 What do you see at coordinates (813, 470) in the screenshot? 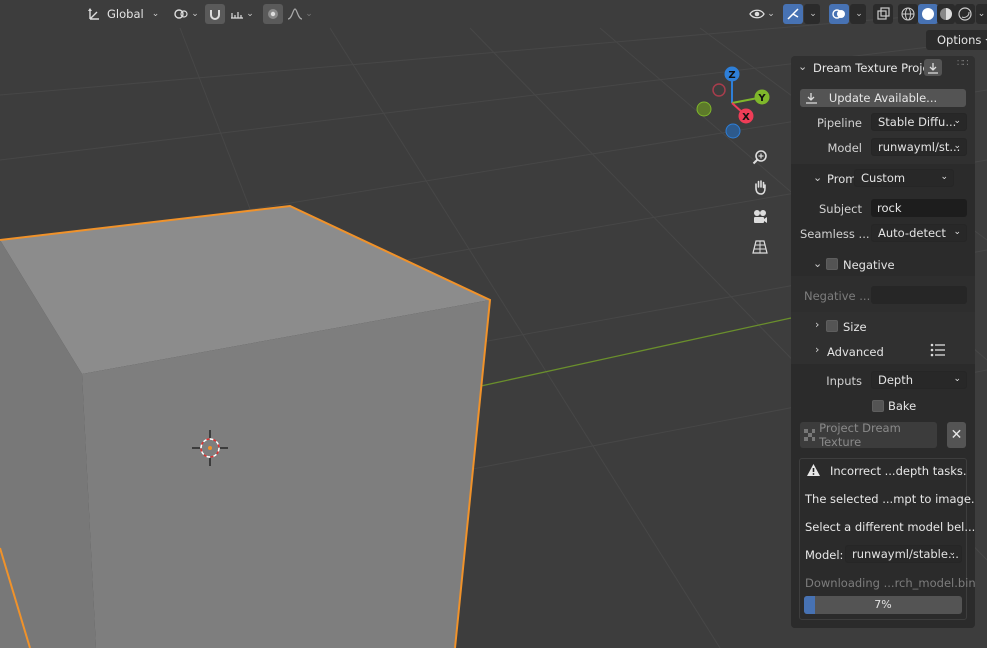
I see `warning-icon` at bounding box center [813, 470].